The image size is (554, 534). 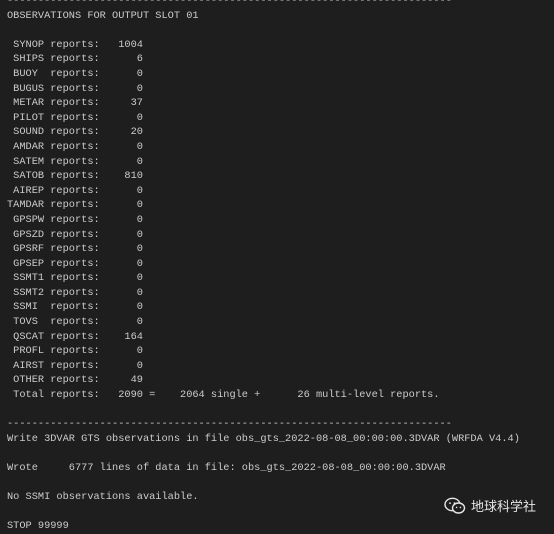 What do you see at coordinates (75, 73) in the screenshot?
I see `terminal-line: BUOY reports: 0` at bounding box center [75, 73].